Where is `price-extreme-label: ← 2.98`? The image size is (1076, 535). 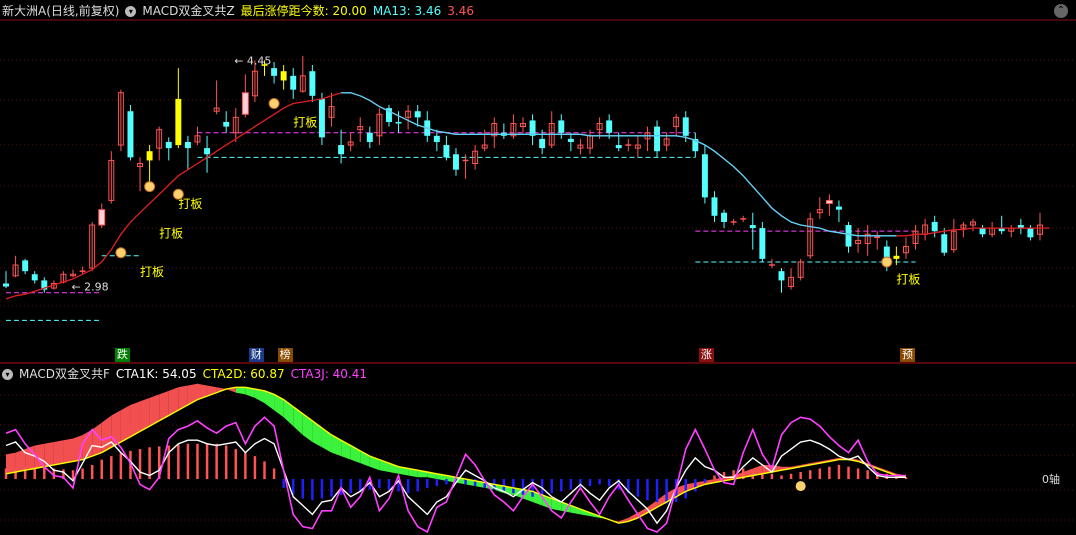 price-extreme-label: ← 2.98 is located at coordinates (89, 287).